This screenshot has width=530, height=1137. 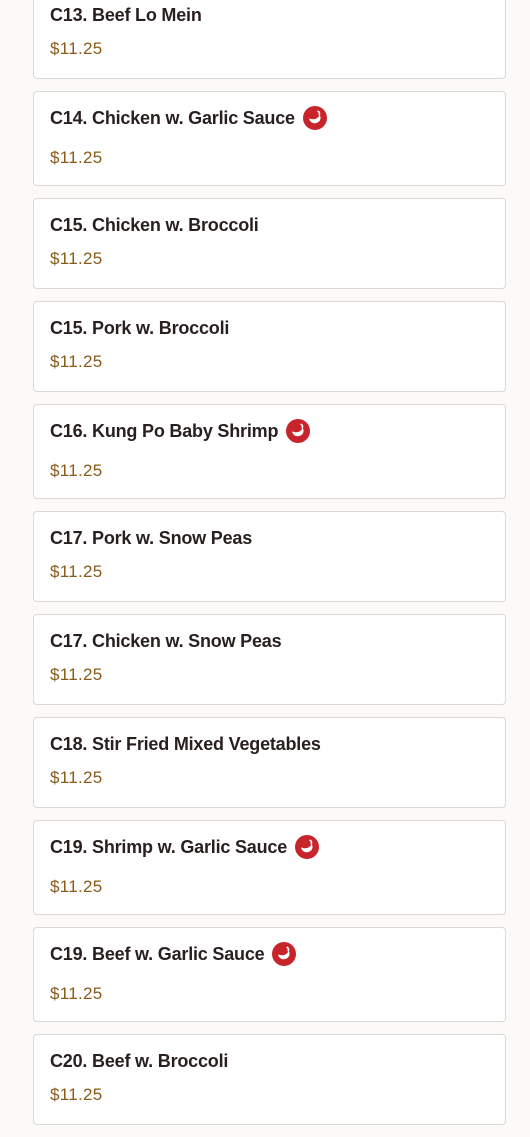 I want to click on menu-item-name: C15. Pork w. Broccoli, so click(x=140, y=327).